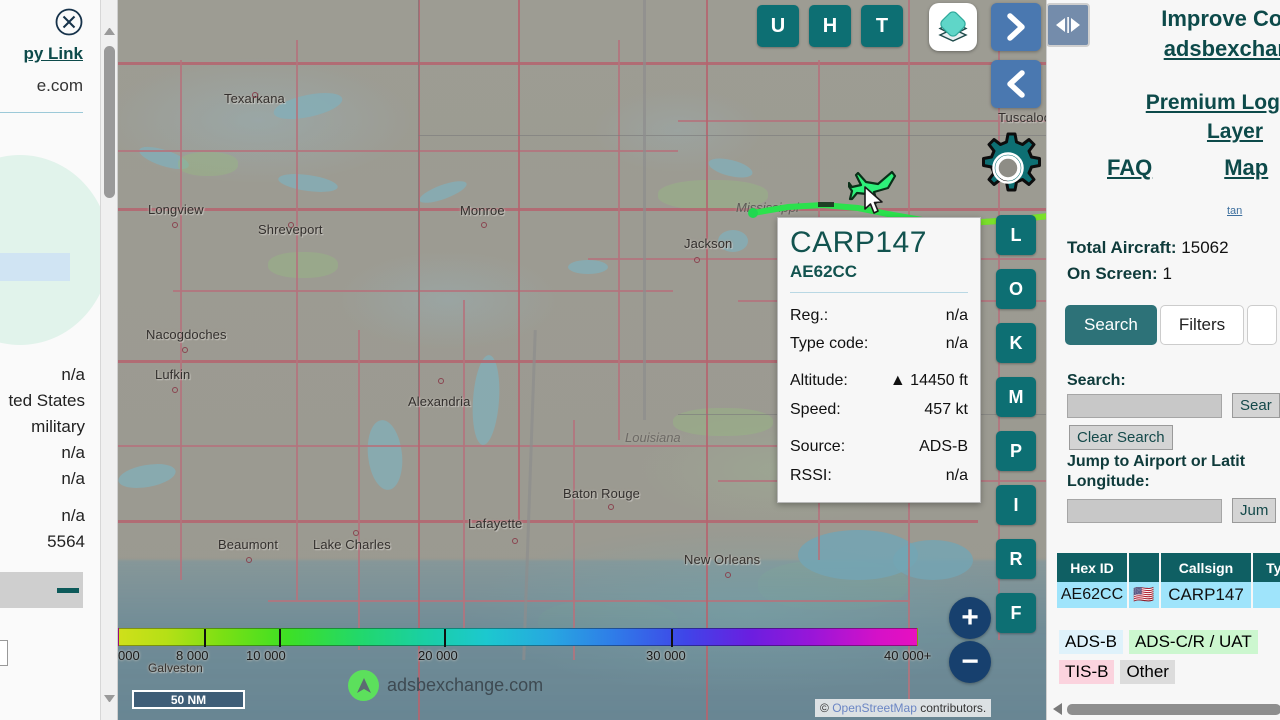 Image resolution: width=1280 pixels, height=720 pixels. Describe the element at coordinates (1145, 567) in the screenshot. I see `table-header-flag` at that location.